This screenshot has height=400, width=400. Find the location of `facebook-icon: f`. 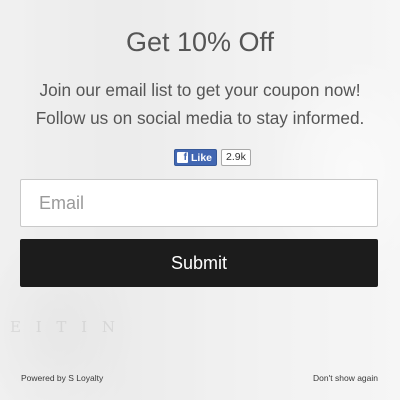

facebook-icon: f is located at coordinates (182, 157).